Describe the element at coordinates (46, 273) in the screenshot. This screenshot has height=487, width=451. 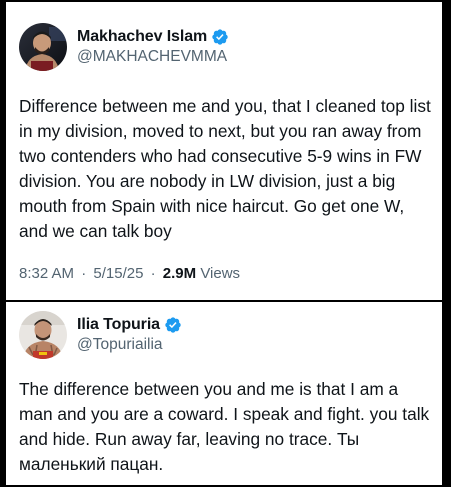
I see `tweet-time: 8:32 AM` at that location.